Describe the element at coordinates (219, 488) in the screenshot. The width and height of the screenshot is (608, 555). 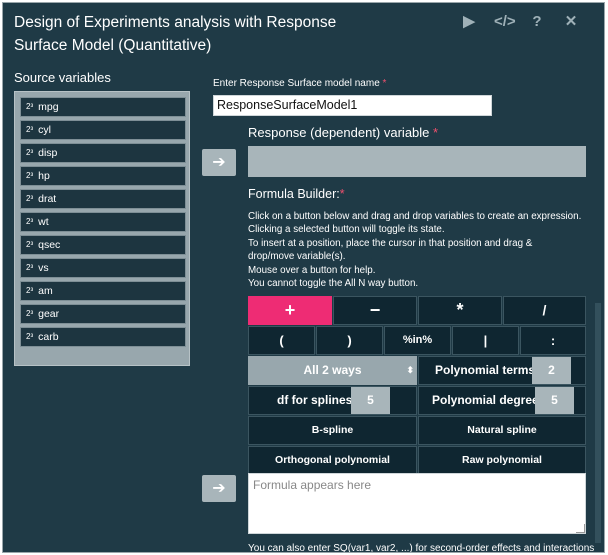
I see `move-to-formula-button: ➔` at that location.